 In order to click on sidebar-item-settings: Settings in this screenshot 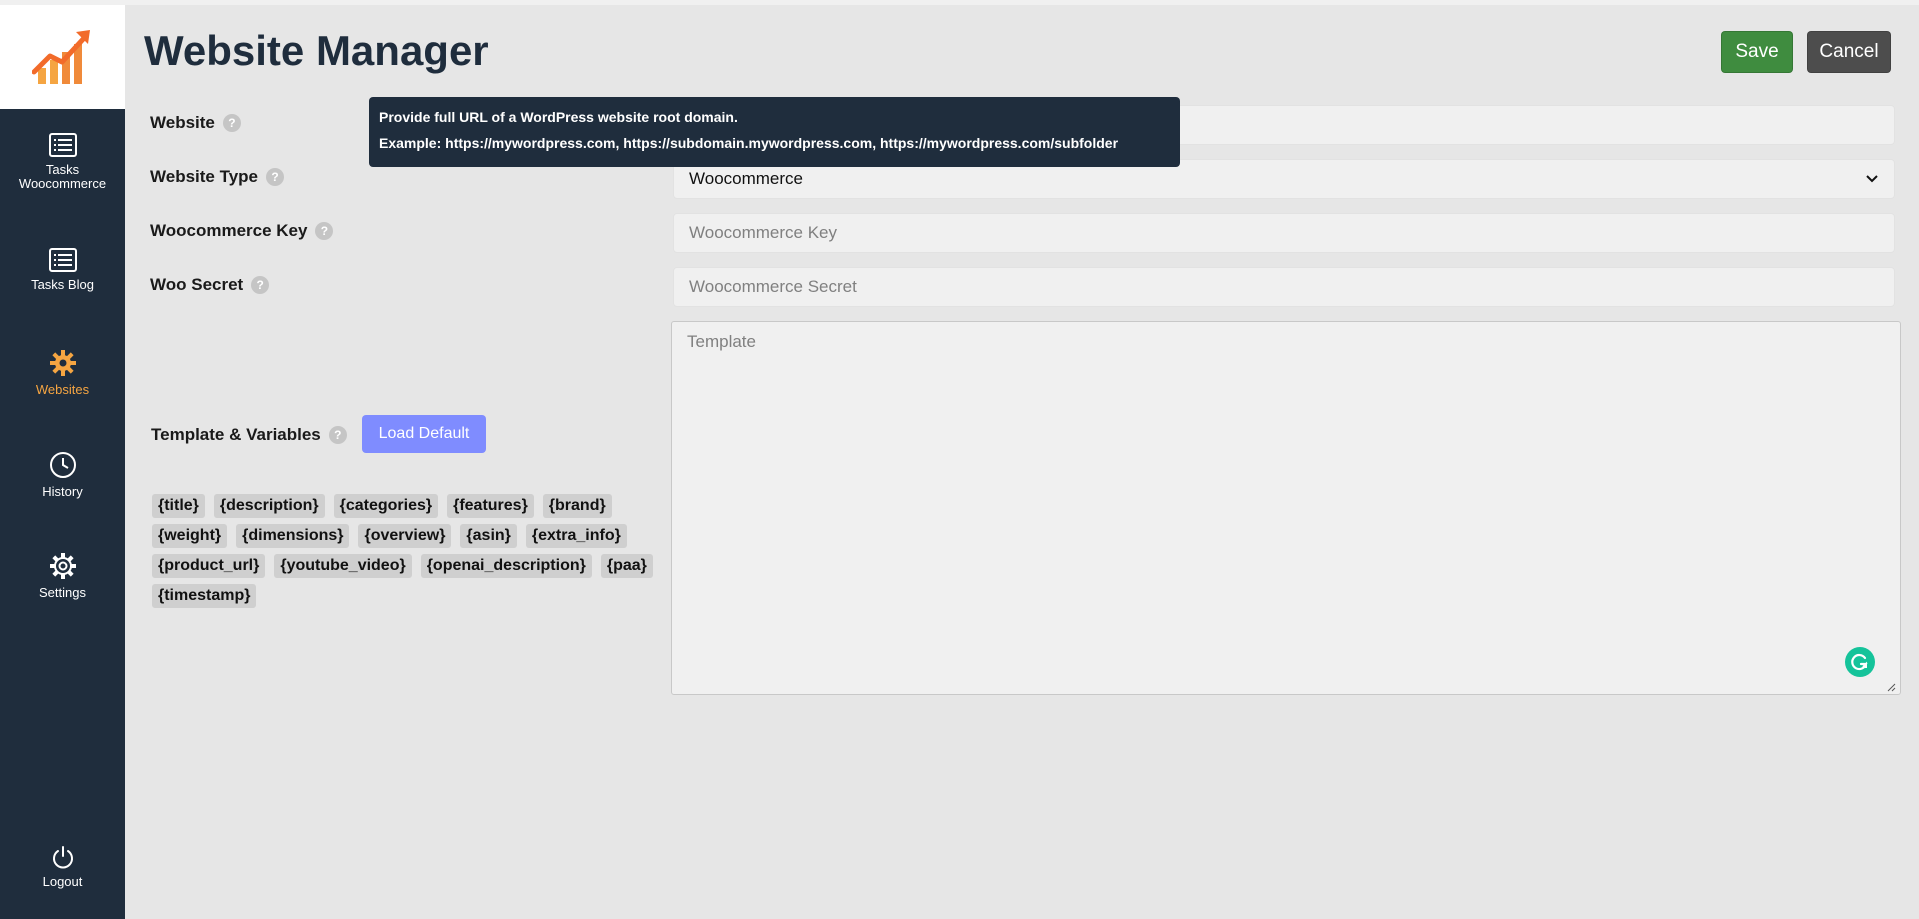, I will do `click(62, 576)`.